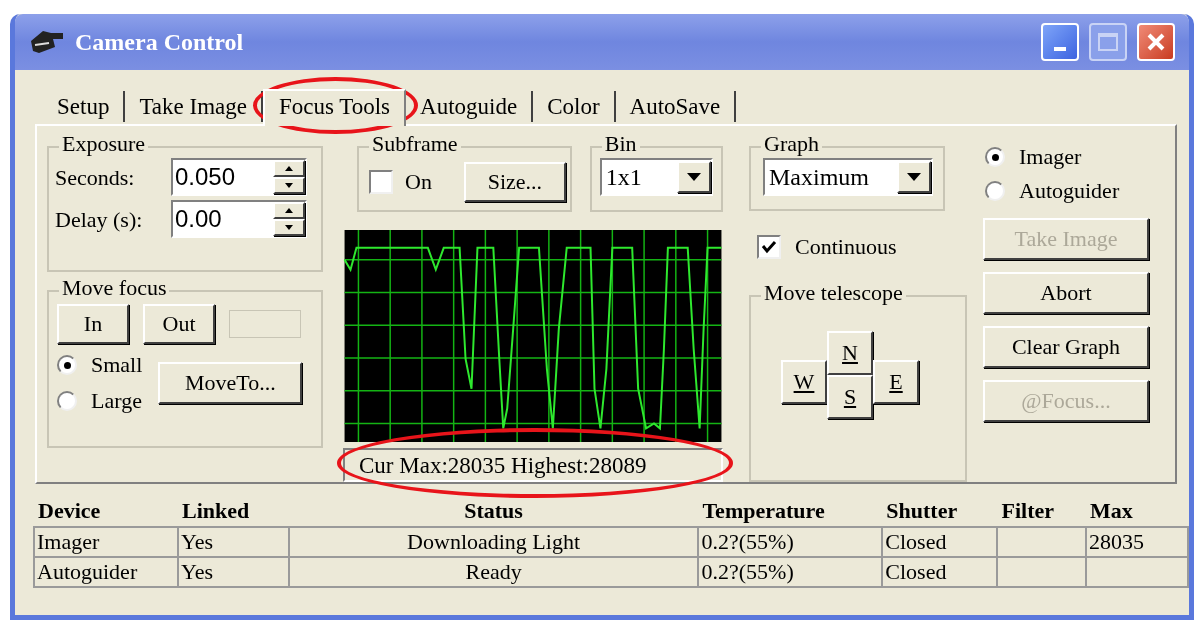 The width and height of the screenshot is (1204, 624). I want to click on readout-text: Cur Max:28035 Highest:28089, so click(502, 465).